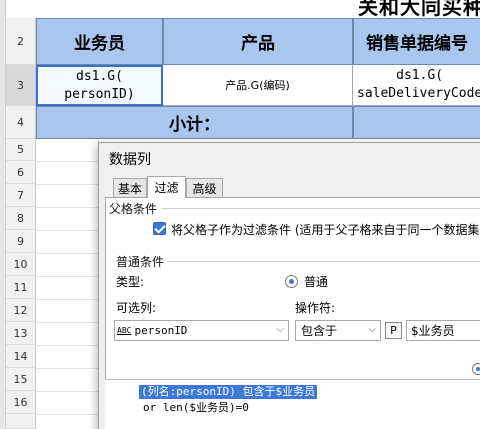 The height and width of the screenshot is (429, 480). I want to click on cell-text-line: personID), so click(99, 94).